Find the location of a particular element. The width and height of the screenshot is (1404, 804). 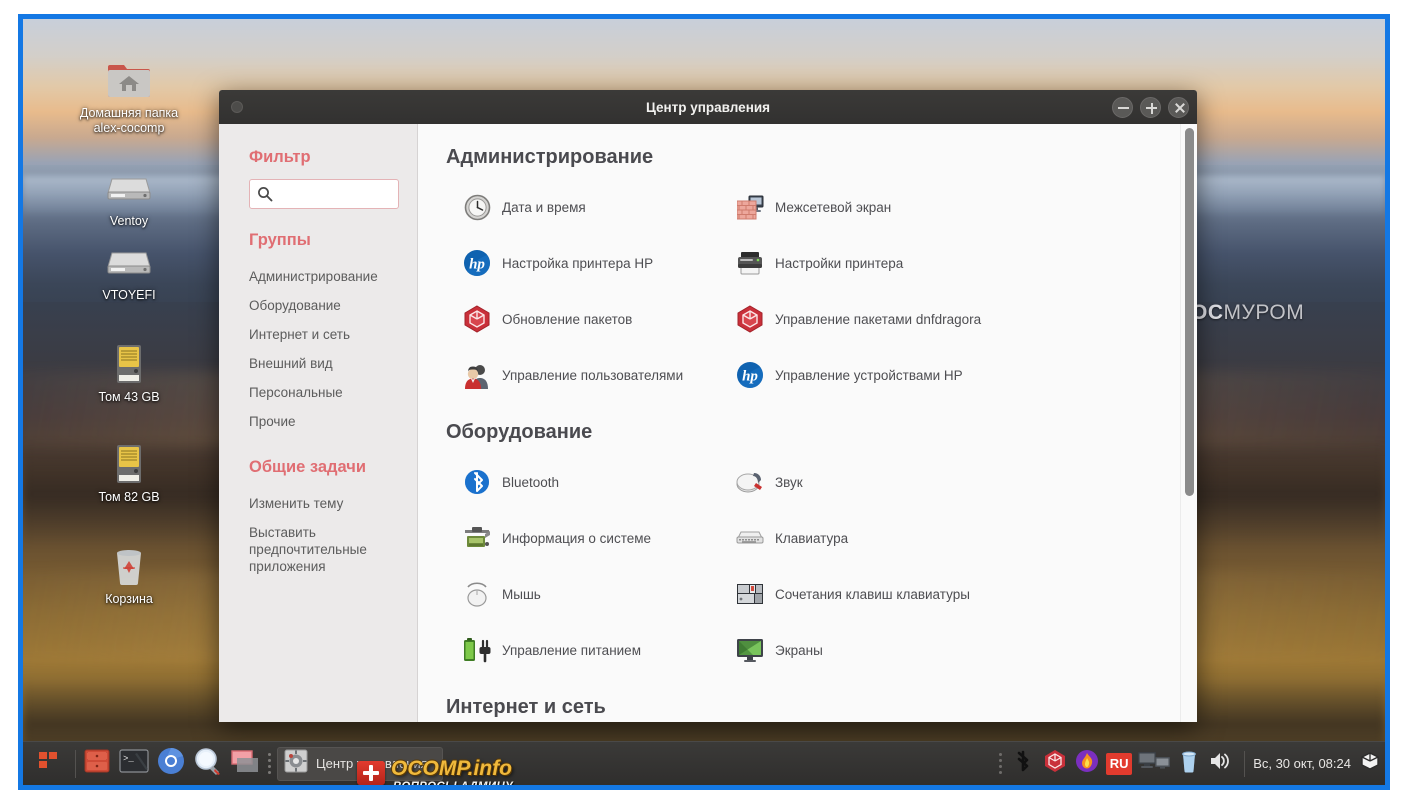

display-tray-icon is located at coordinates (1154, 763).